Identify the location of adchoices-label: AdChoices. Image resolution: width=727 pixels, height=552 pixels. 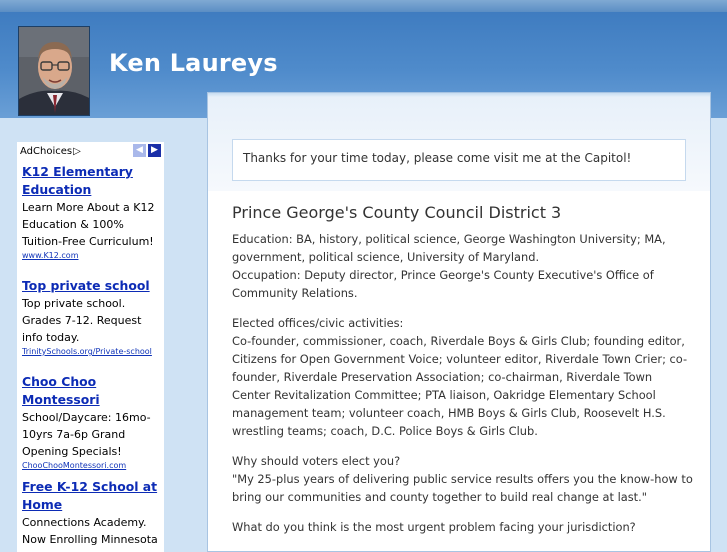
(46, 151).